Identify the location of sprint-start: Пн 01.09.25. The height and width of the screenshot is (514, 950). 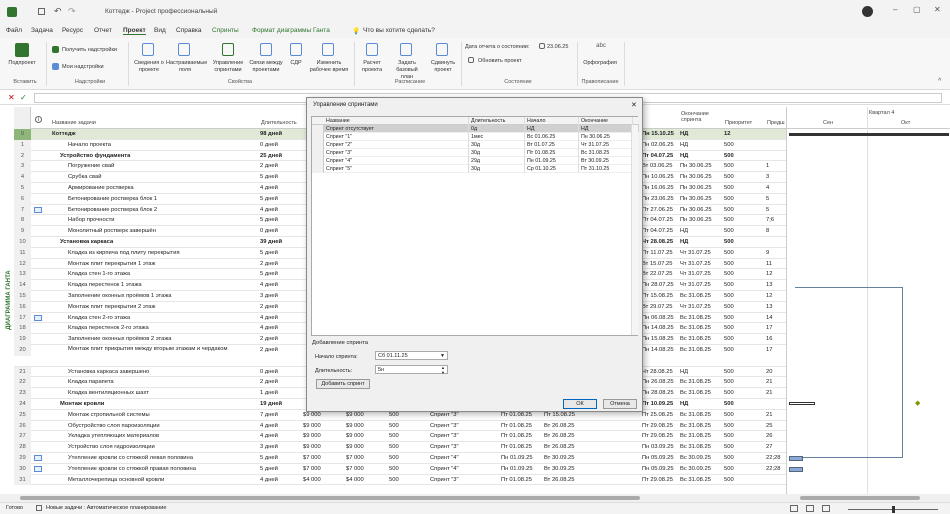
(521, 458).